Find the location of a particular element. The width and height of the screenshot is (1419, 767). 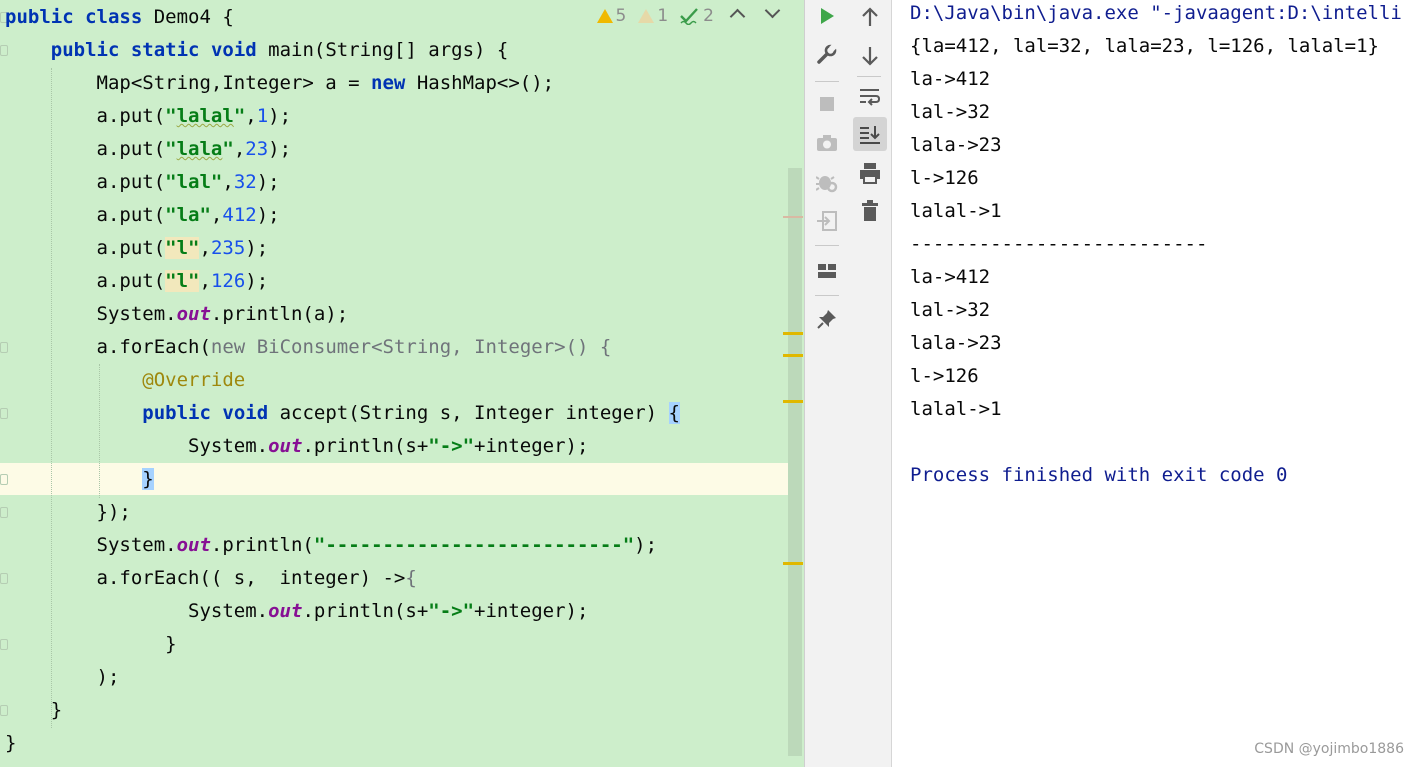

layout-settings-button is located at coordinates (827, 271).